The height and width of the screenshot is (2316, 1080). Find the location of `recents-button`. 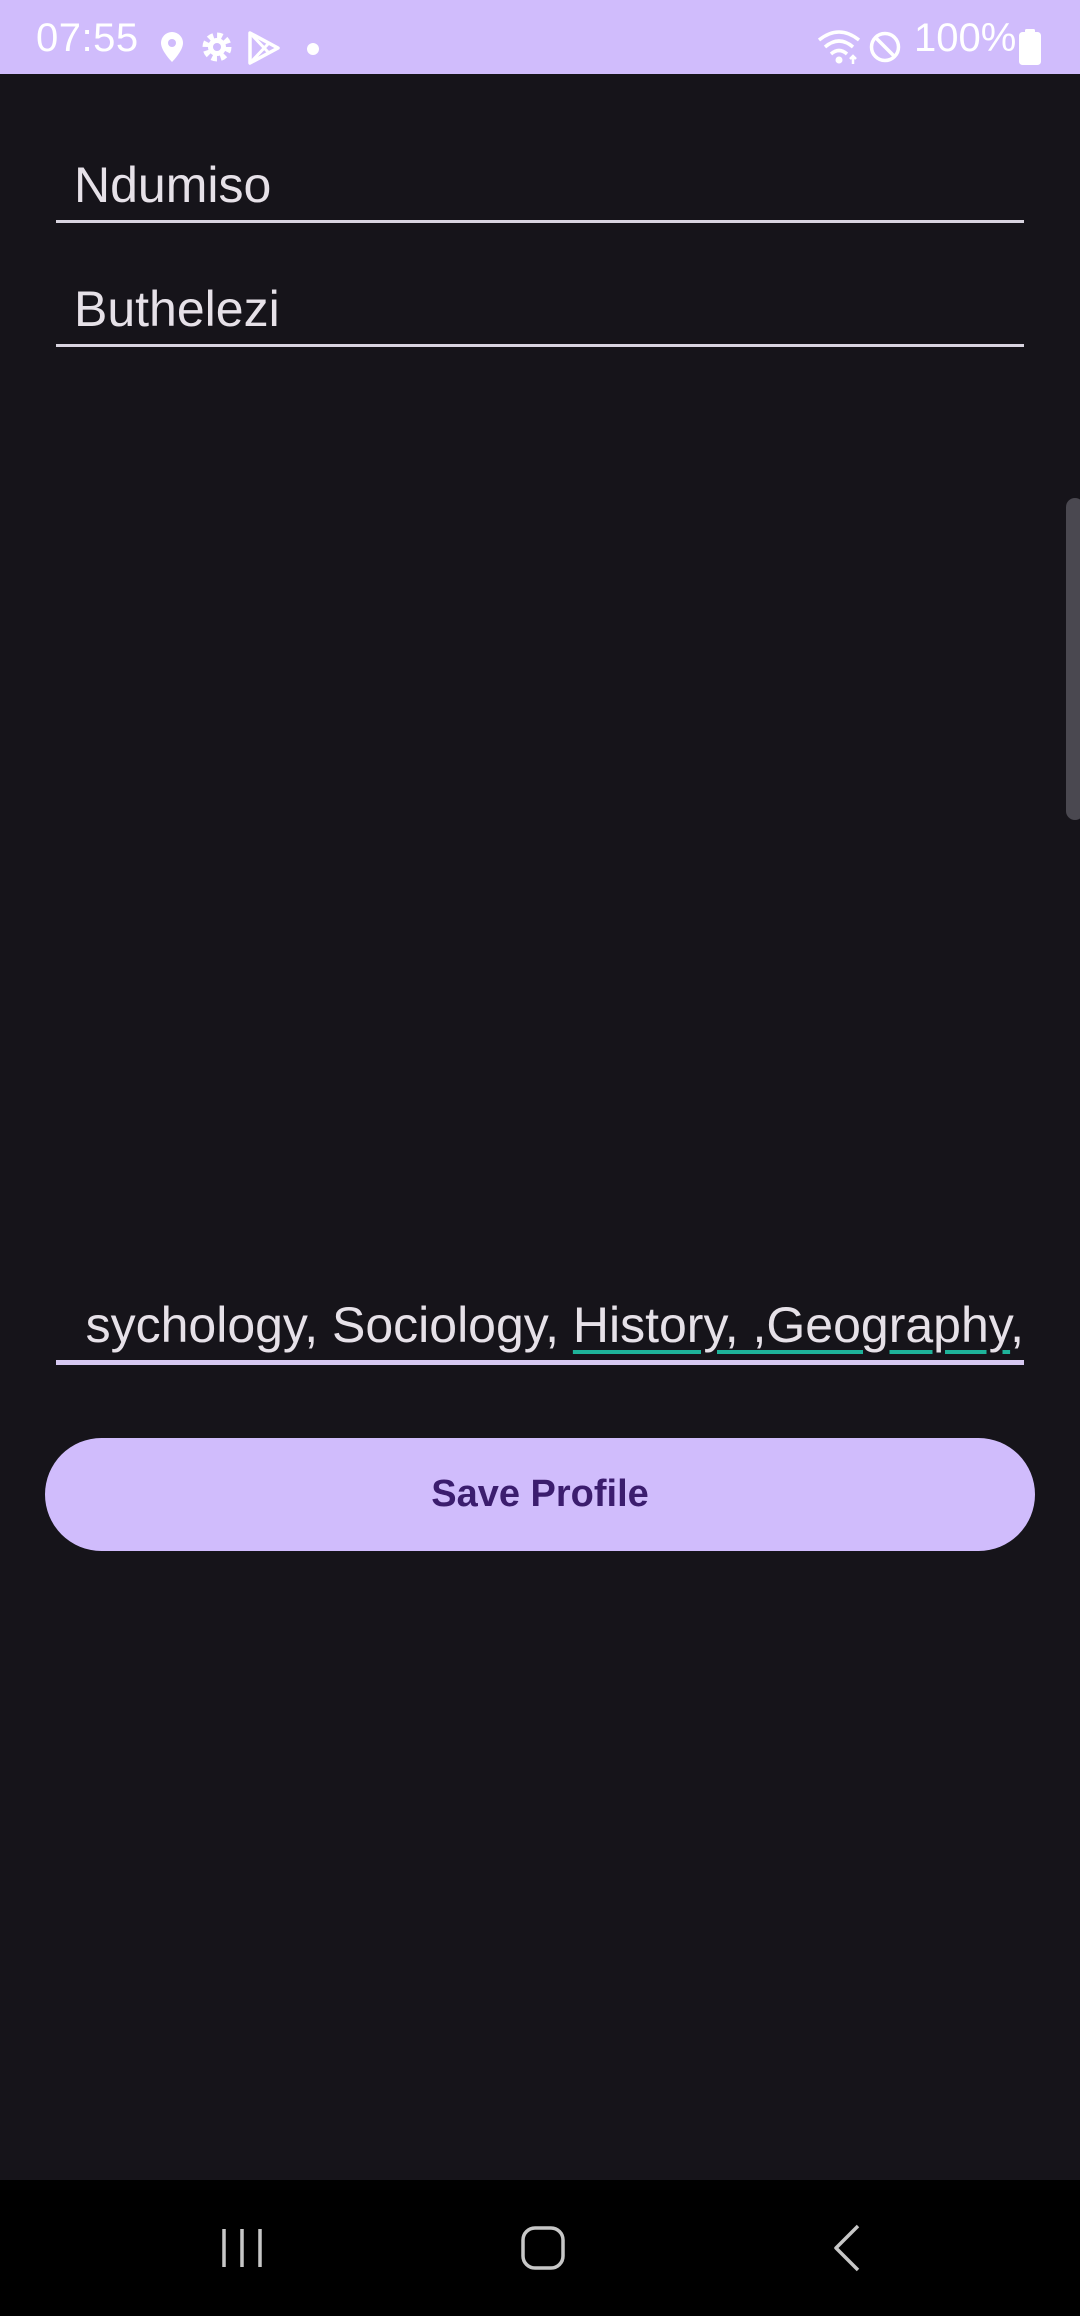

recents-button is located at coordinates (242, 2250).